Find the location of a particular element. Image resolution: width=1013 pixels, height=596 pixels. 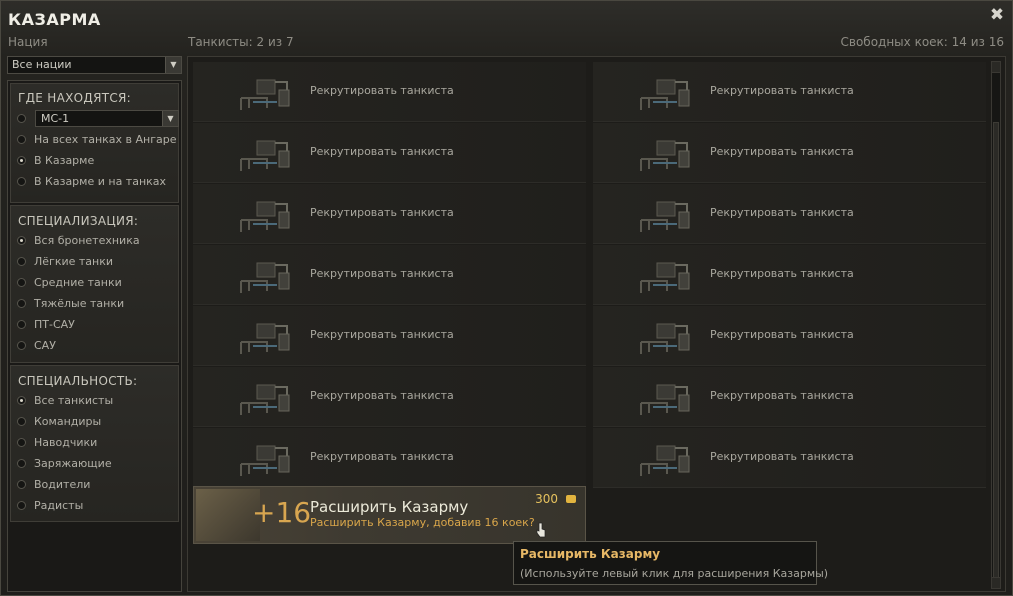

role-option: Водители is located at coordinates (97, 485).